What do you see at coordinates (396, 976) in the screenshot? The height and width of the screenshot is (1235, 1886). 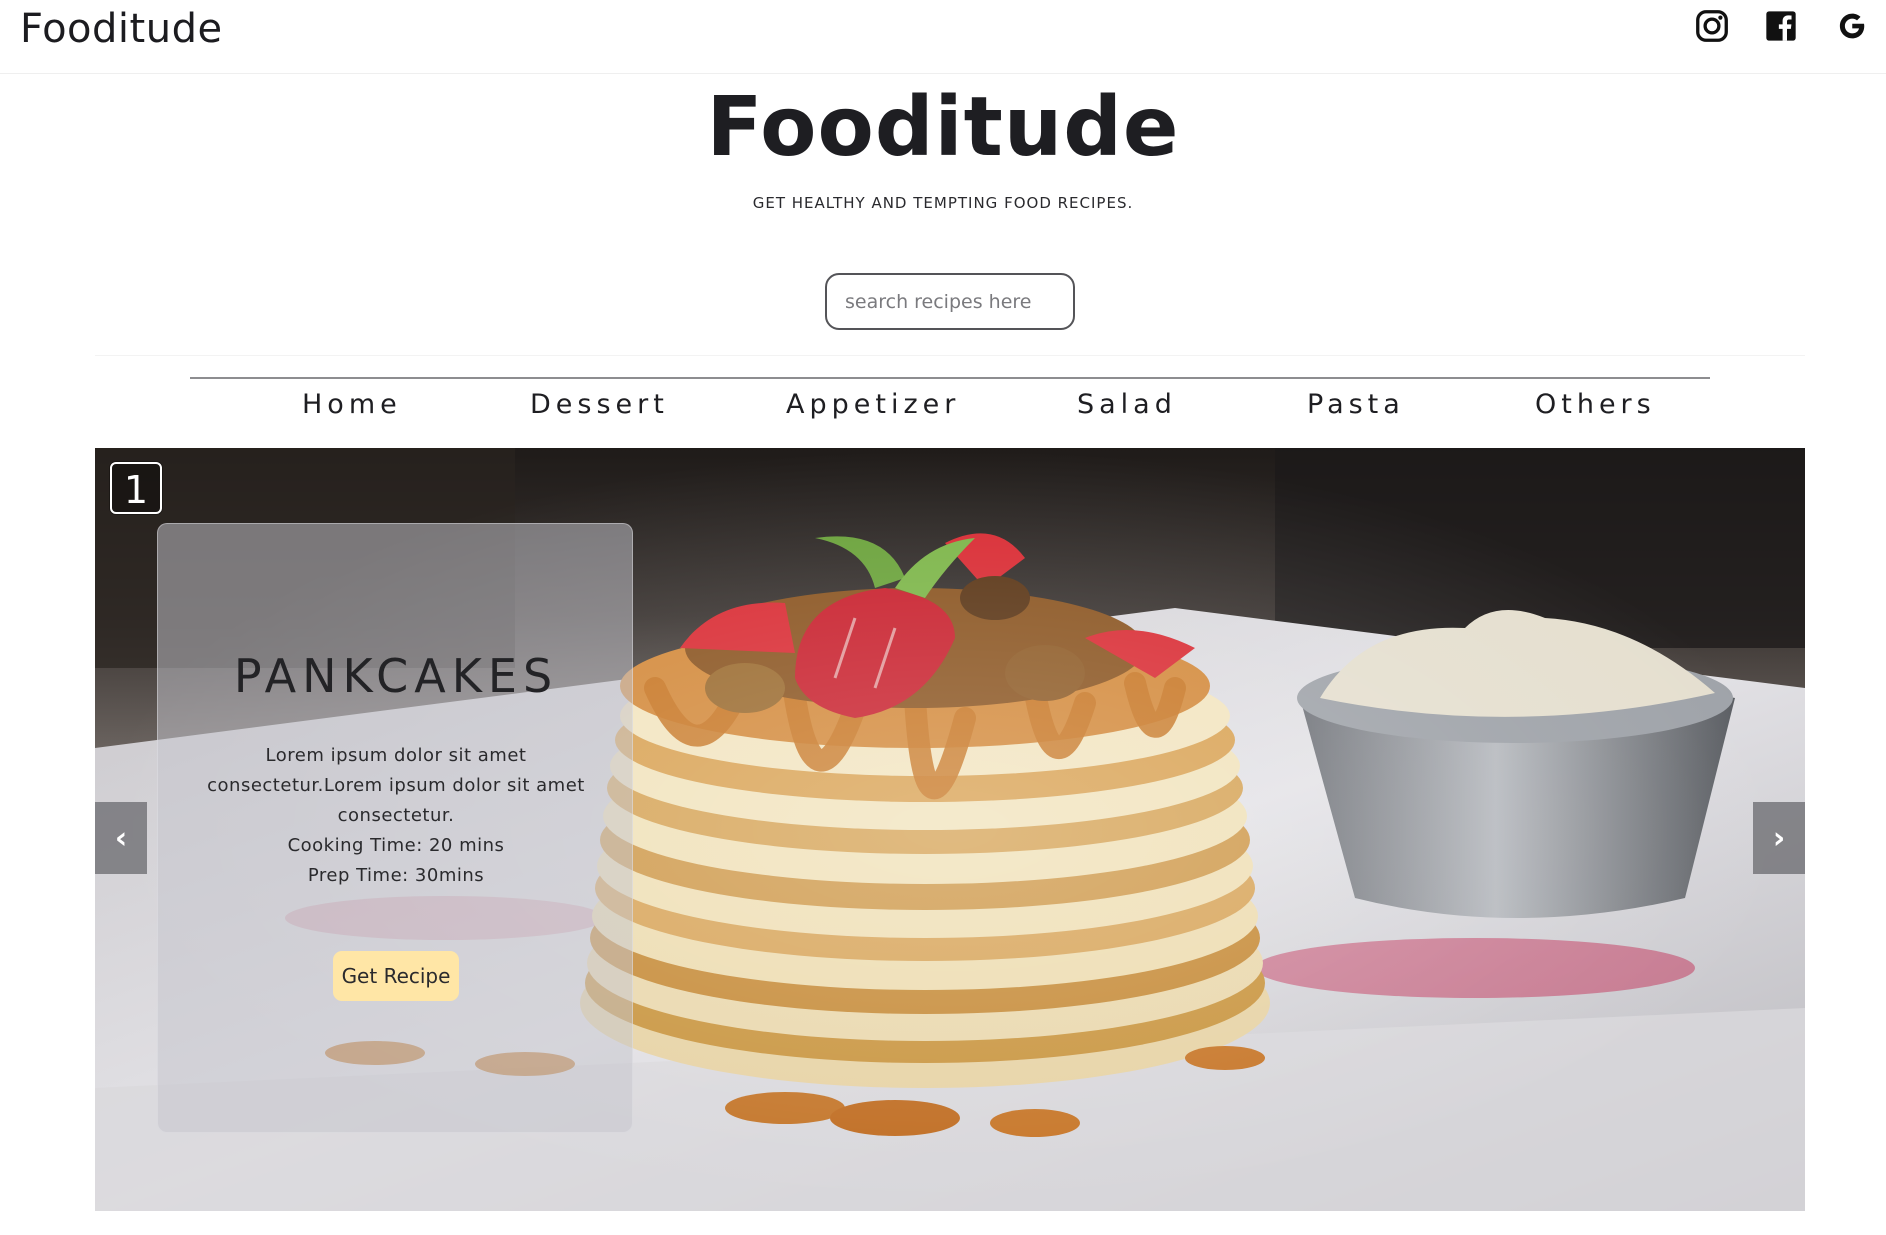 I see `get-recipe-button: Get Recipe` at bounding box center [396, 976].